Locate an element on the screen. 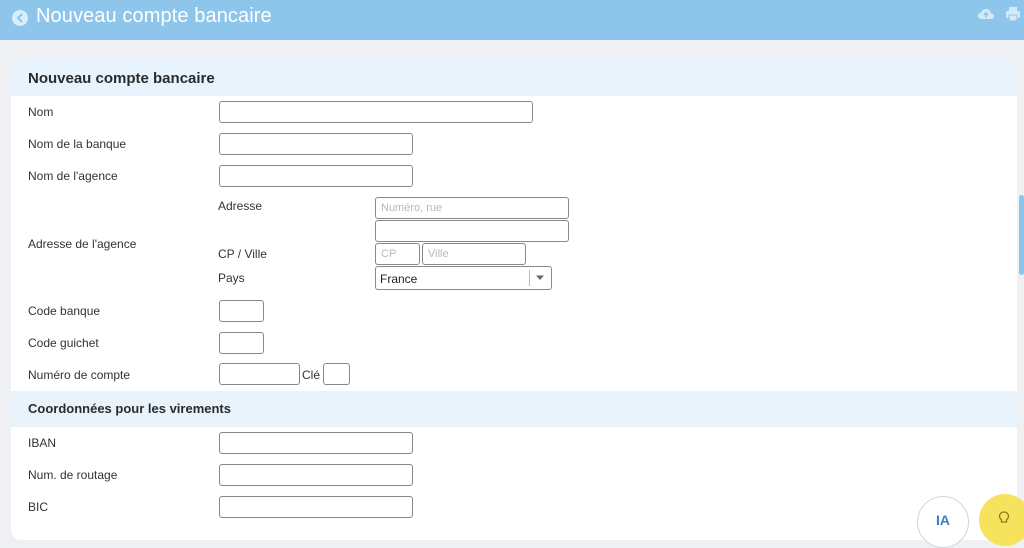 The image size is (1024, 548). printer-icon is located at coordinates (1013, 14).